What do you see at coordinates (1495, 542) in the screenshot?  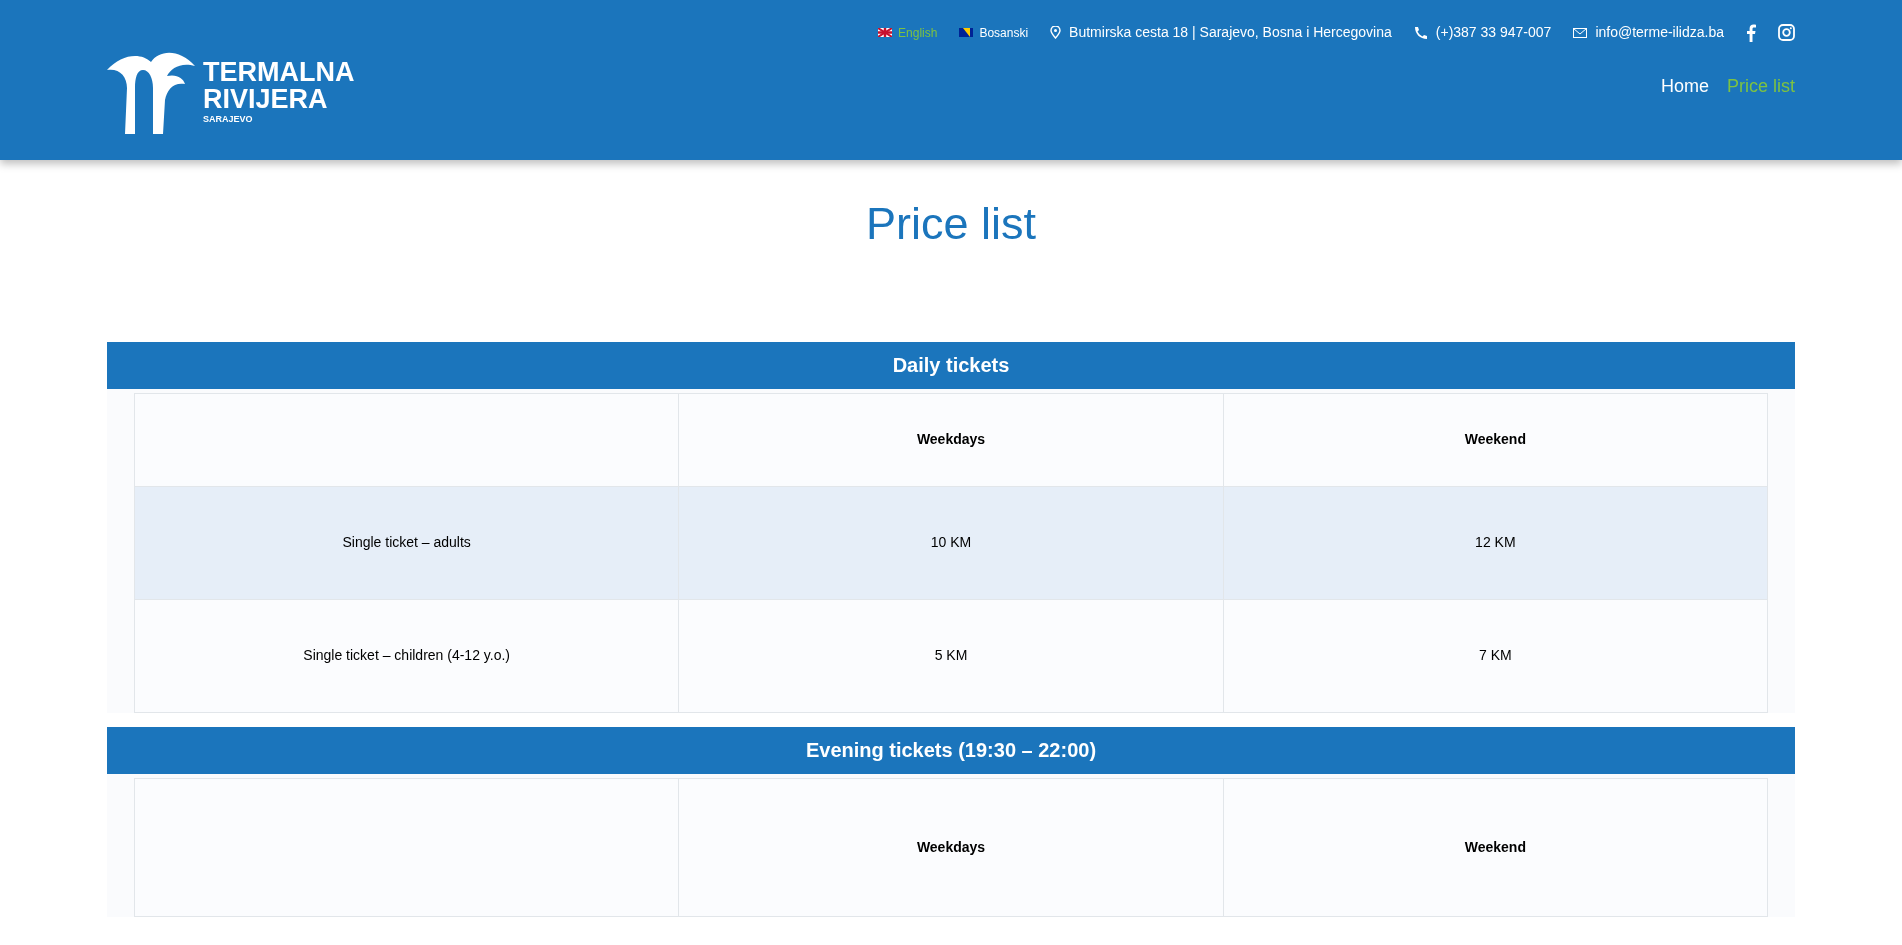 I see `table-cell: 12 KM` at bounding box center [1495, 542].